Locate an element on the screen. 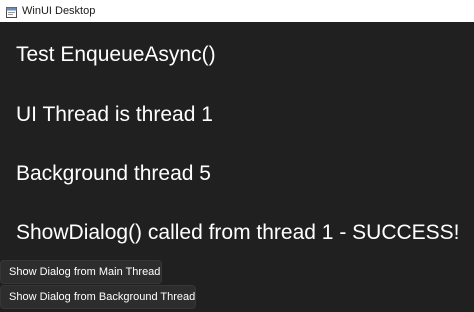 The width and height of the screenshot is (474, 312). app-window-icon is located at coordinates (11, 11).